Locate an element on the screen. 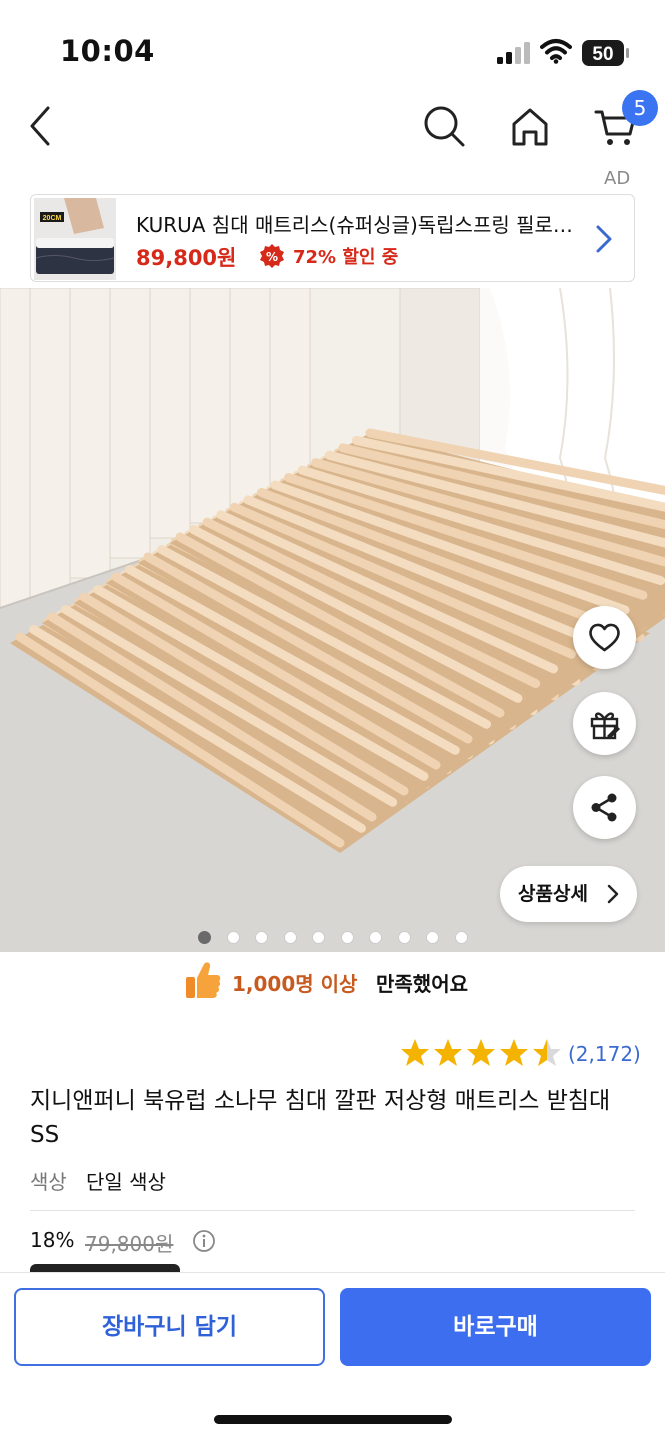  signal-icon is located at coordinates (513, 53).